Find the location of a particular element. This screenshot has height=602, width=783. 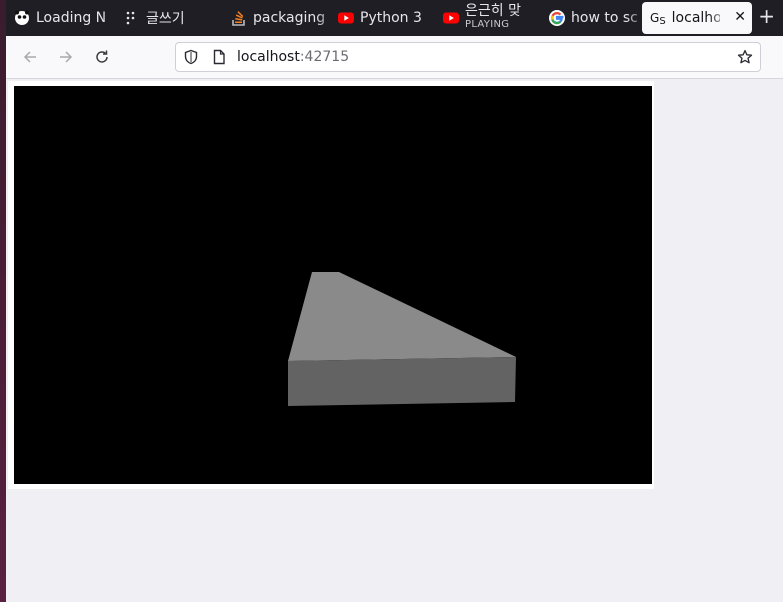

shield-icon is located at coordinates (191, 59).